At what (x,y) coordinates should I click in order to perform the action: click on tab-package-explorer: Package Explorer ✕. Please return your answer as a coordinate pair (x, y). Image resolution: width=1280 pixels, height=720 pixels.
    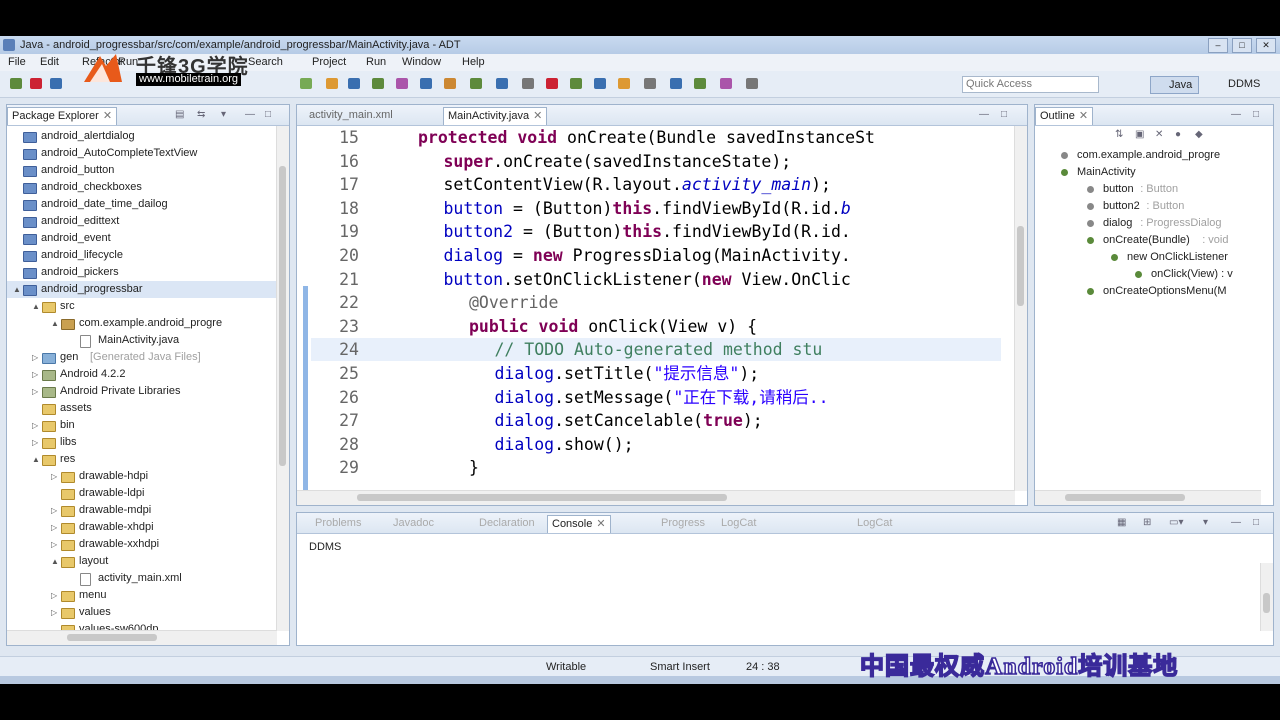
    Looking at the image, I should click on (62, 116).